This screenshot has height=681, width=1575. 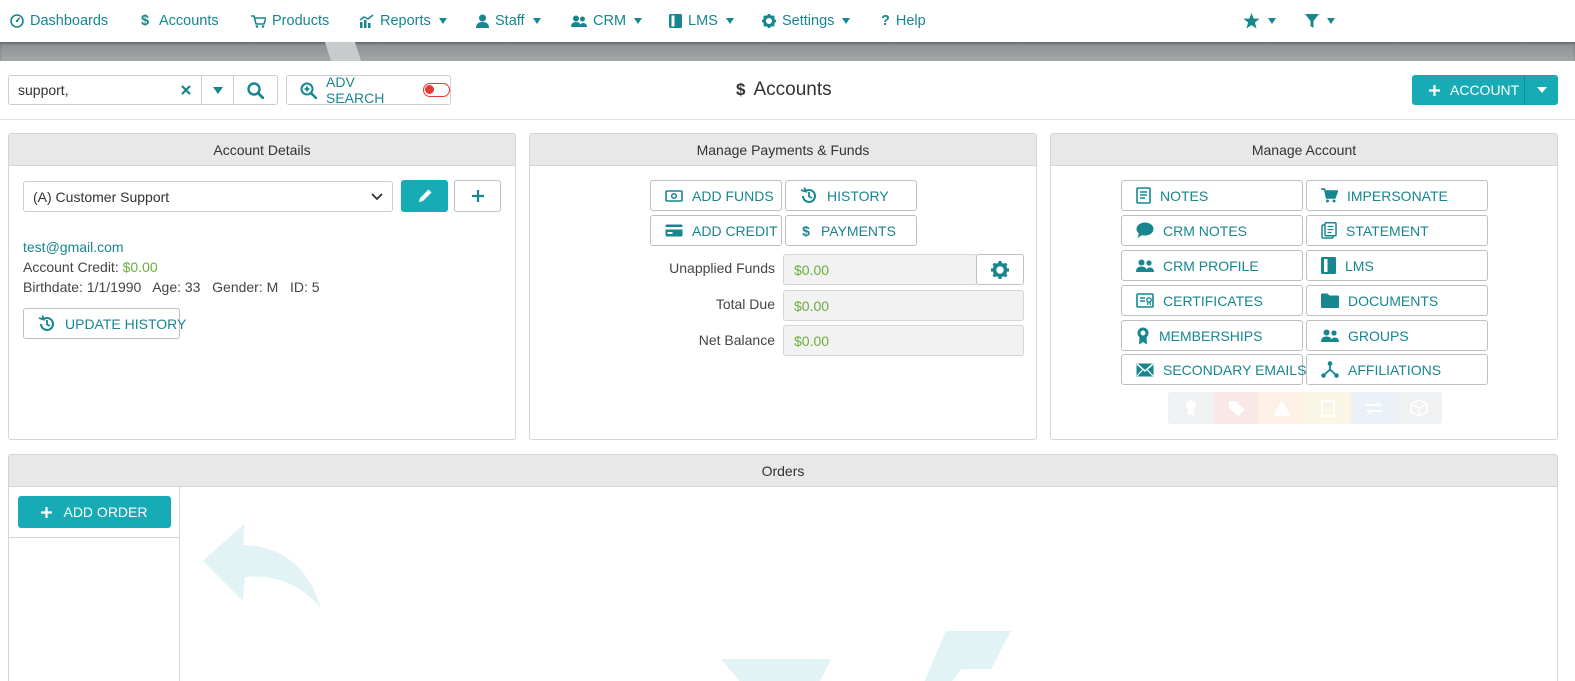 I want to click on envelope-icon, so click(x=1145, y=369).